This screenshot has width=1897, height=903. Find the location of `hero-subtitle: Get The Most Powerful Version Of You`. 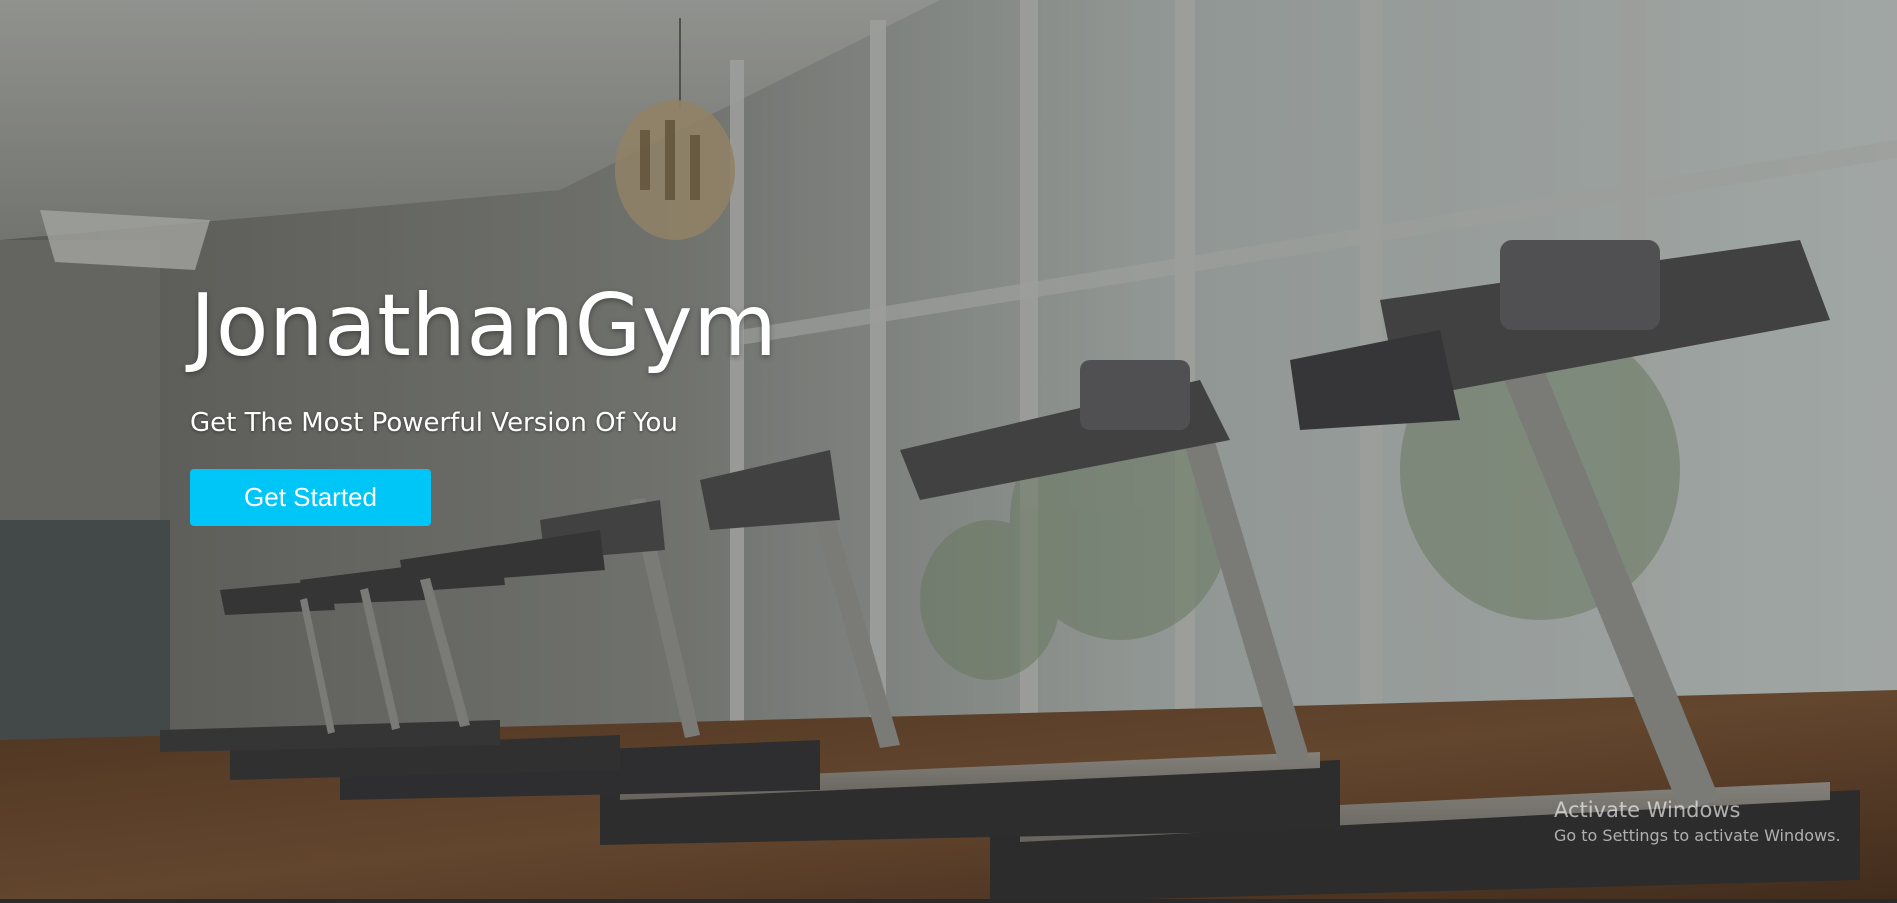

hero-subtitle: Get The Most Powerful Version Of You is located at coordinates (434, 423).